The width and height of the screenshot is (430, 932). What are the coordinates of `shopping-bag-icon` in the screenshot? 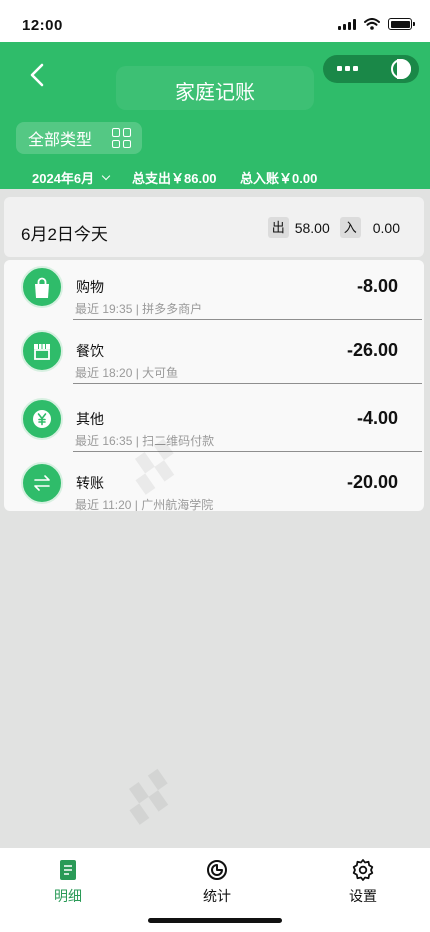 It's located at (42, 287).